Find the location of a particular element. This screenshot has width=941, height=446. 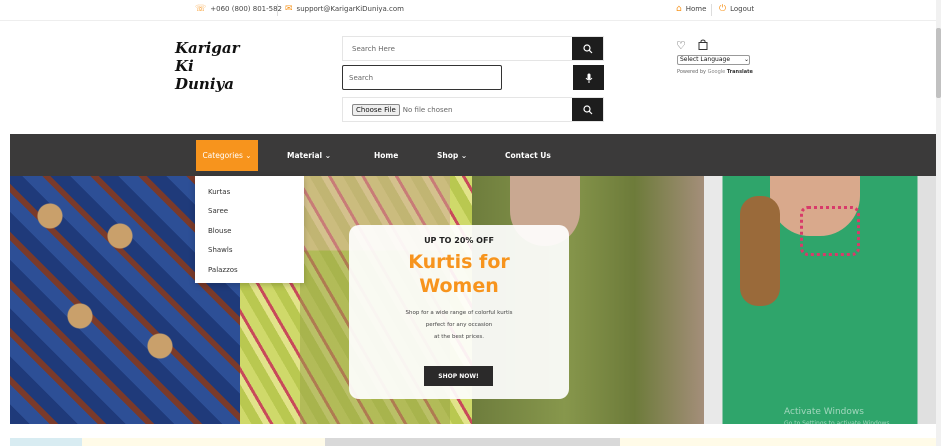

headset-icon: ☏ is located at coordinates (201, 9).